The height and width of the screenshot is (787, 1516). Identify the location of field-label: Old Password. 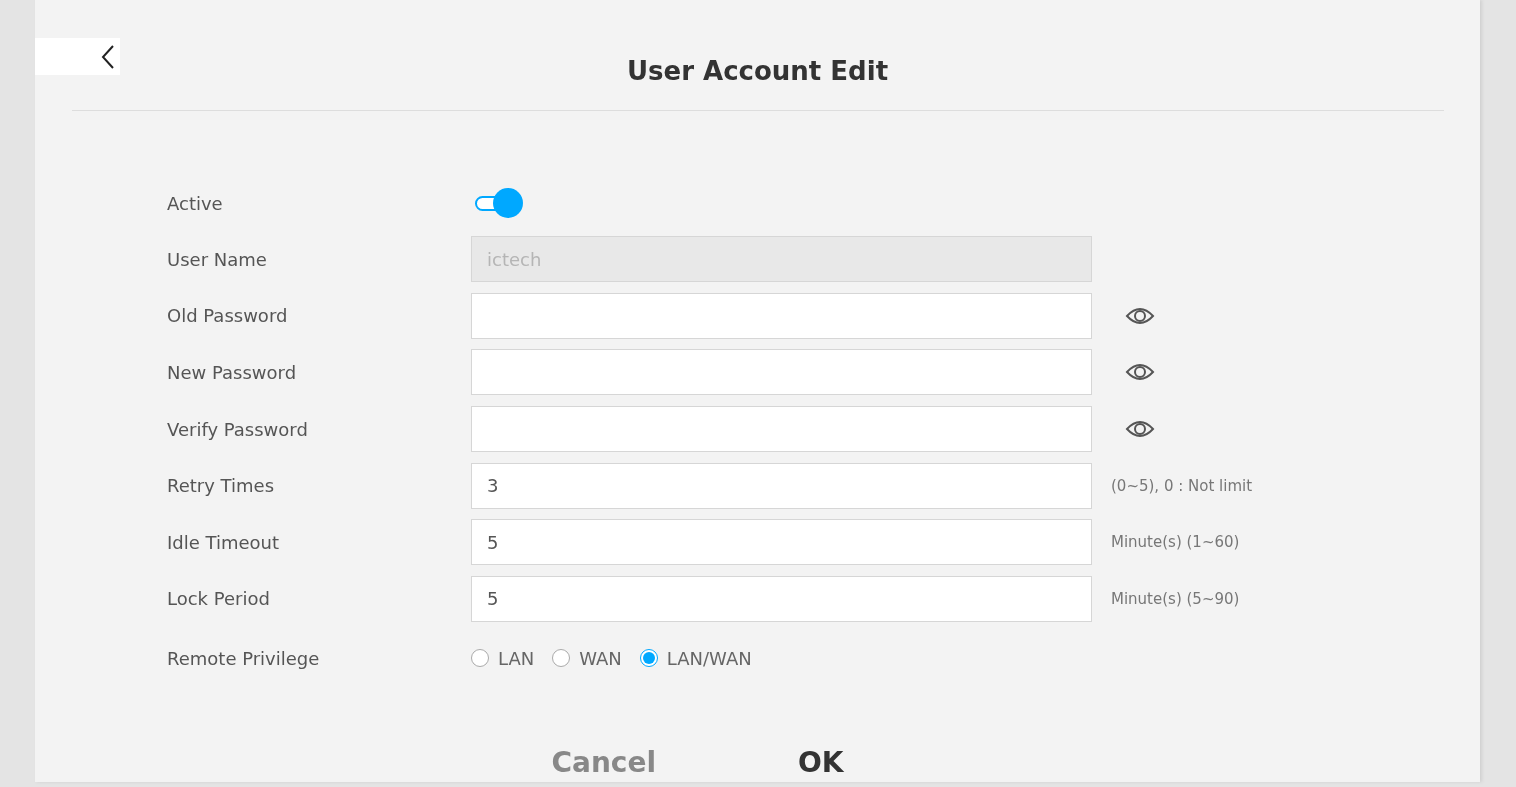
(228, 316).